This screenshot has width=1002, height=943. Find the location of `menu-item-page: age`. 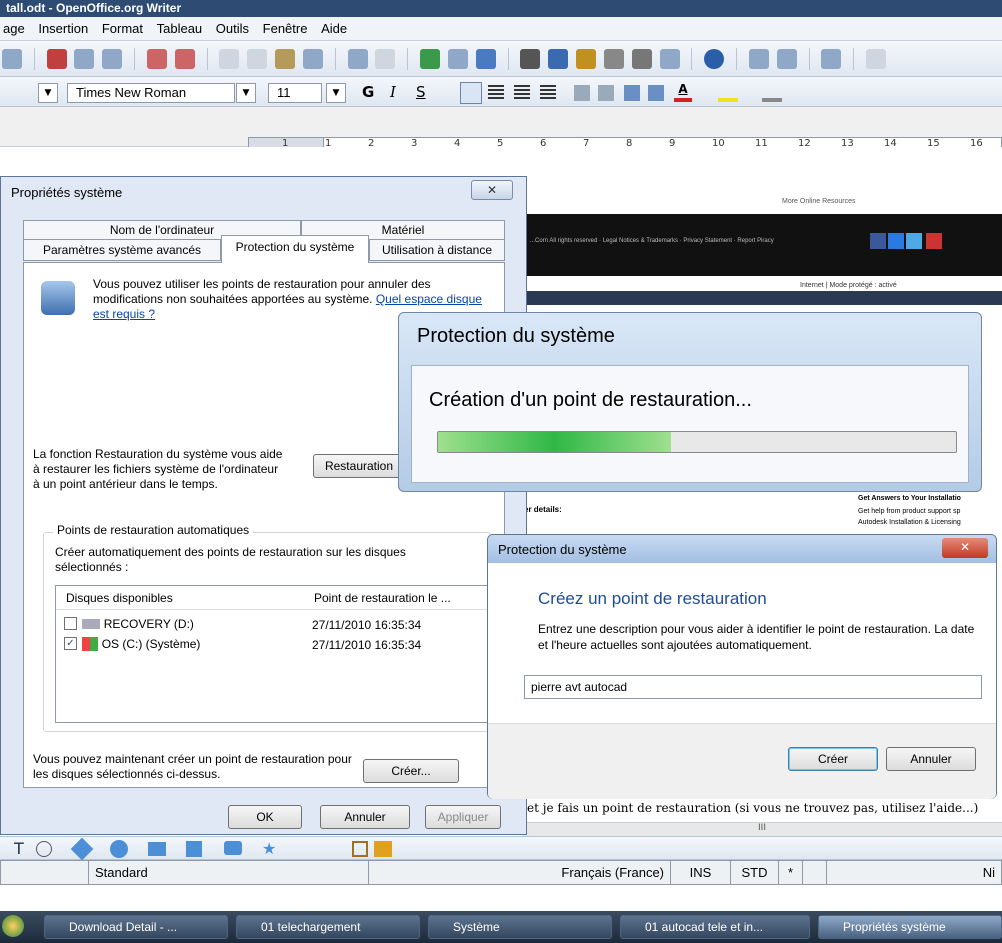

menu-item-page: age is located at coordinates (14, 28).